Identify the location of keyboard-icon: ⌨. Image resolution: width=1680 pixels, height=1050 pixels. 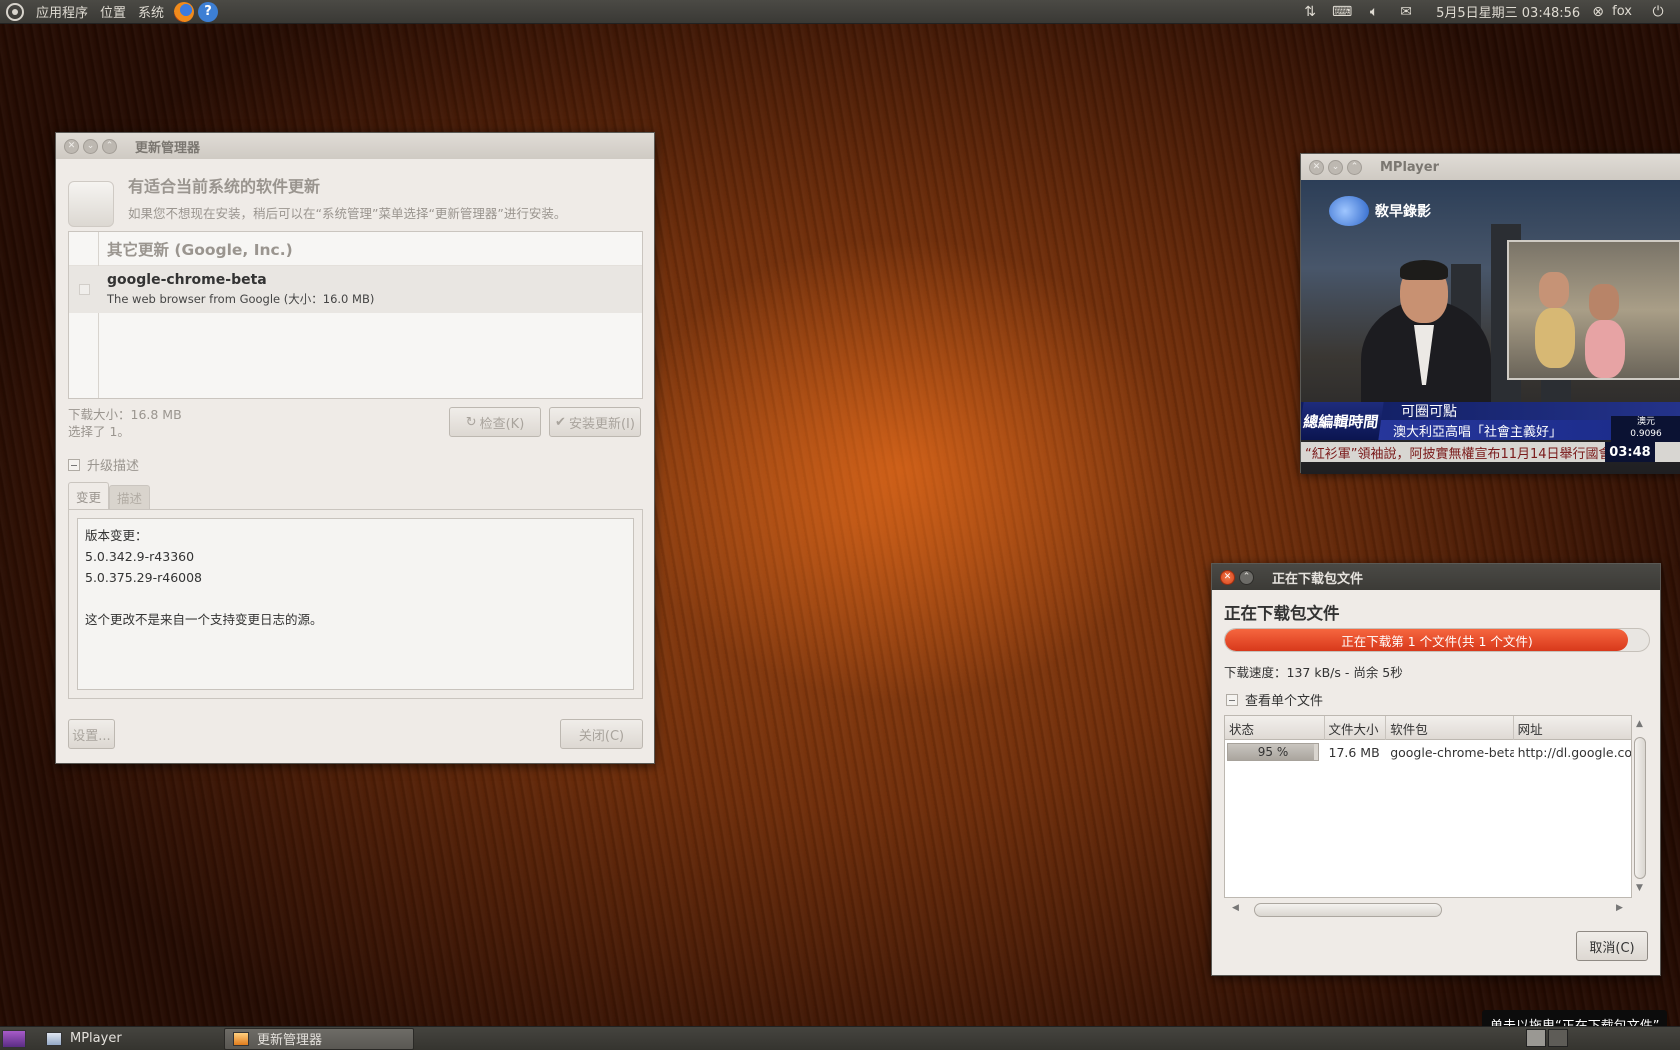
(1342, 12).